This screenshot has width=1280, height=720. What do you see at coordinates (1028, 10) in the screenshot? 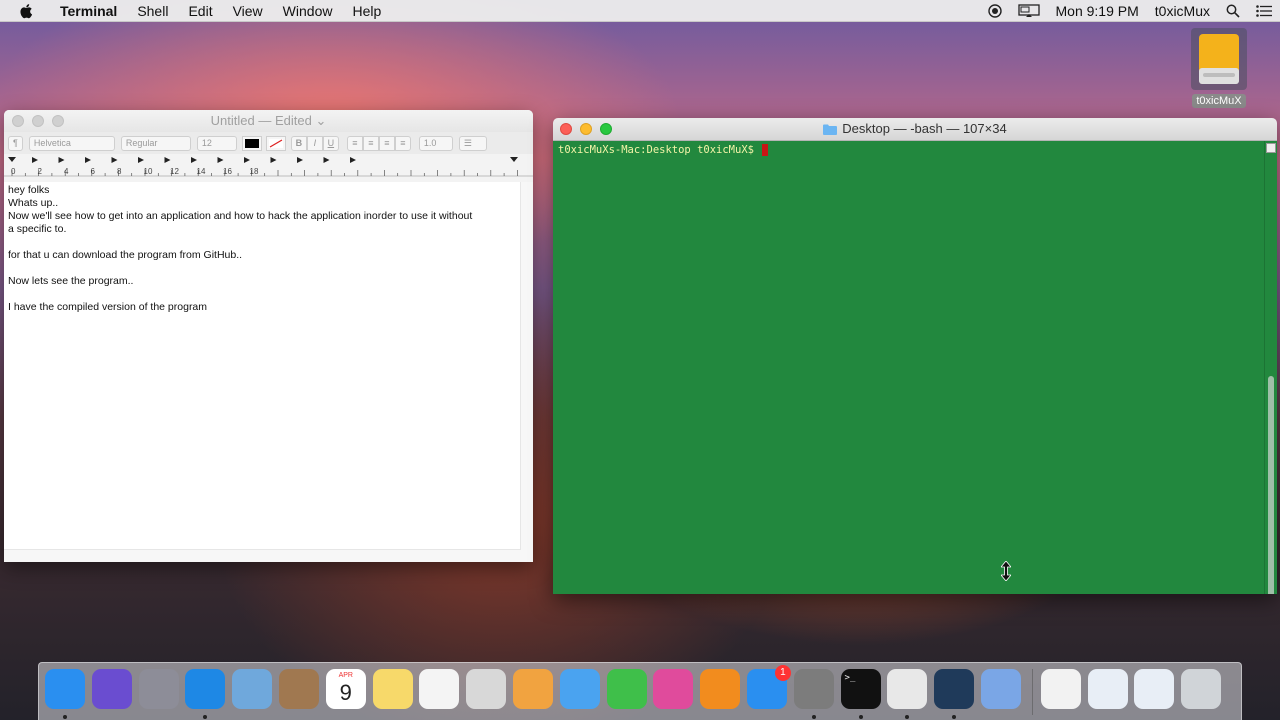
I see `airplay-display-icon` at bounding box center [1028, 10].